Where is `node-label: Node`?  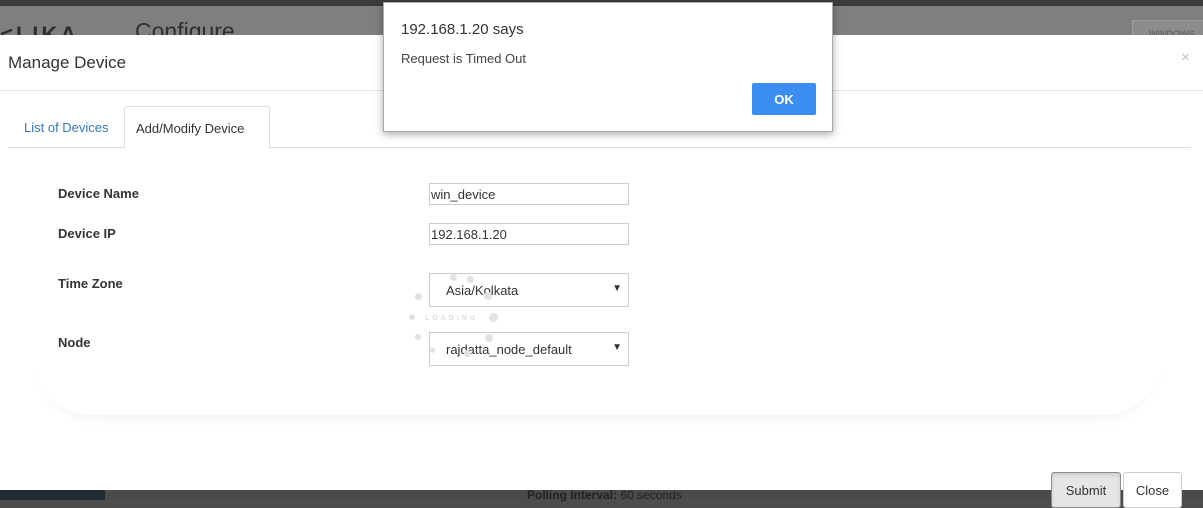
node-label: Node is located at coordinates (74, 342).